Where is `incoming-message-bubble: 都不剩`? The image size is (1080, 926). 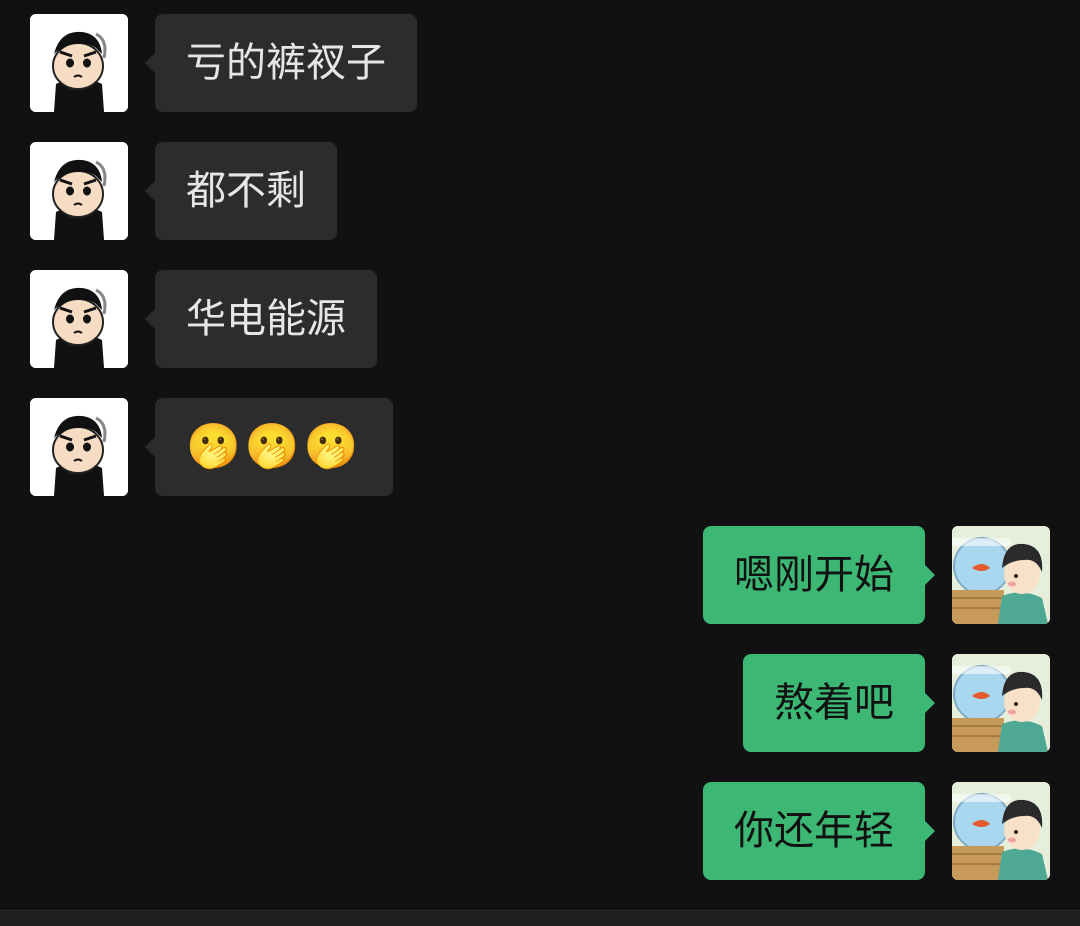
incoming-message-bubble: 都不剩 is located at coordinates (241, 191).